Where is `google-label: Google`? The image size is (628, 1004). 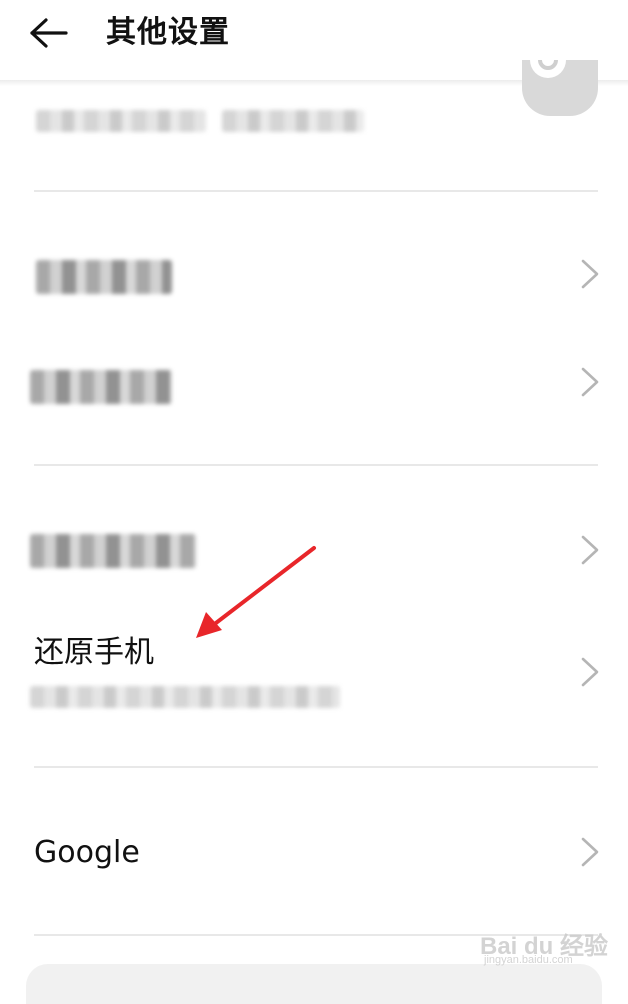
google-label: Google is located at coordinates (87, 852).